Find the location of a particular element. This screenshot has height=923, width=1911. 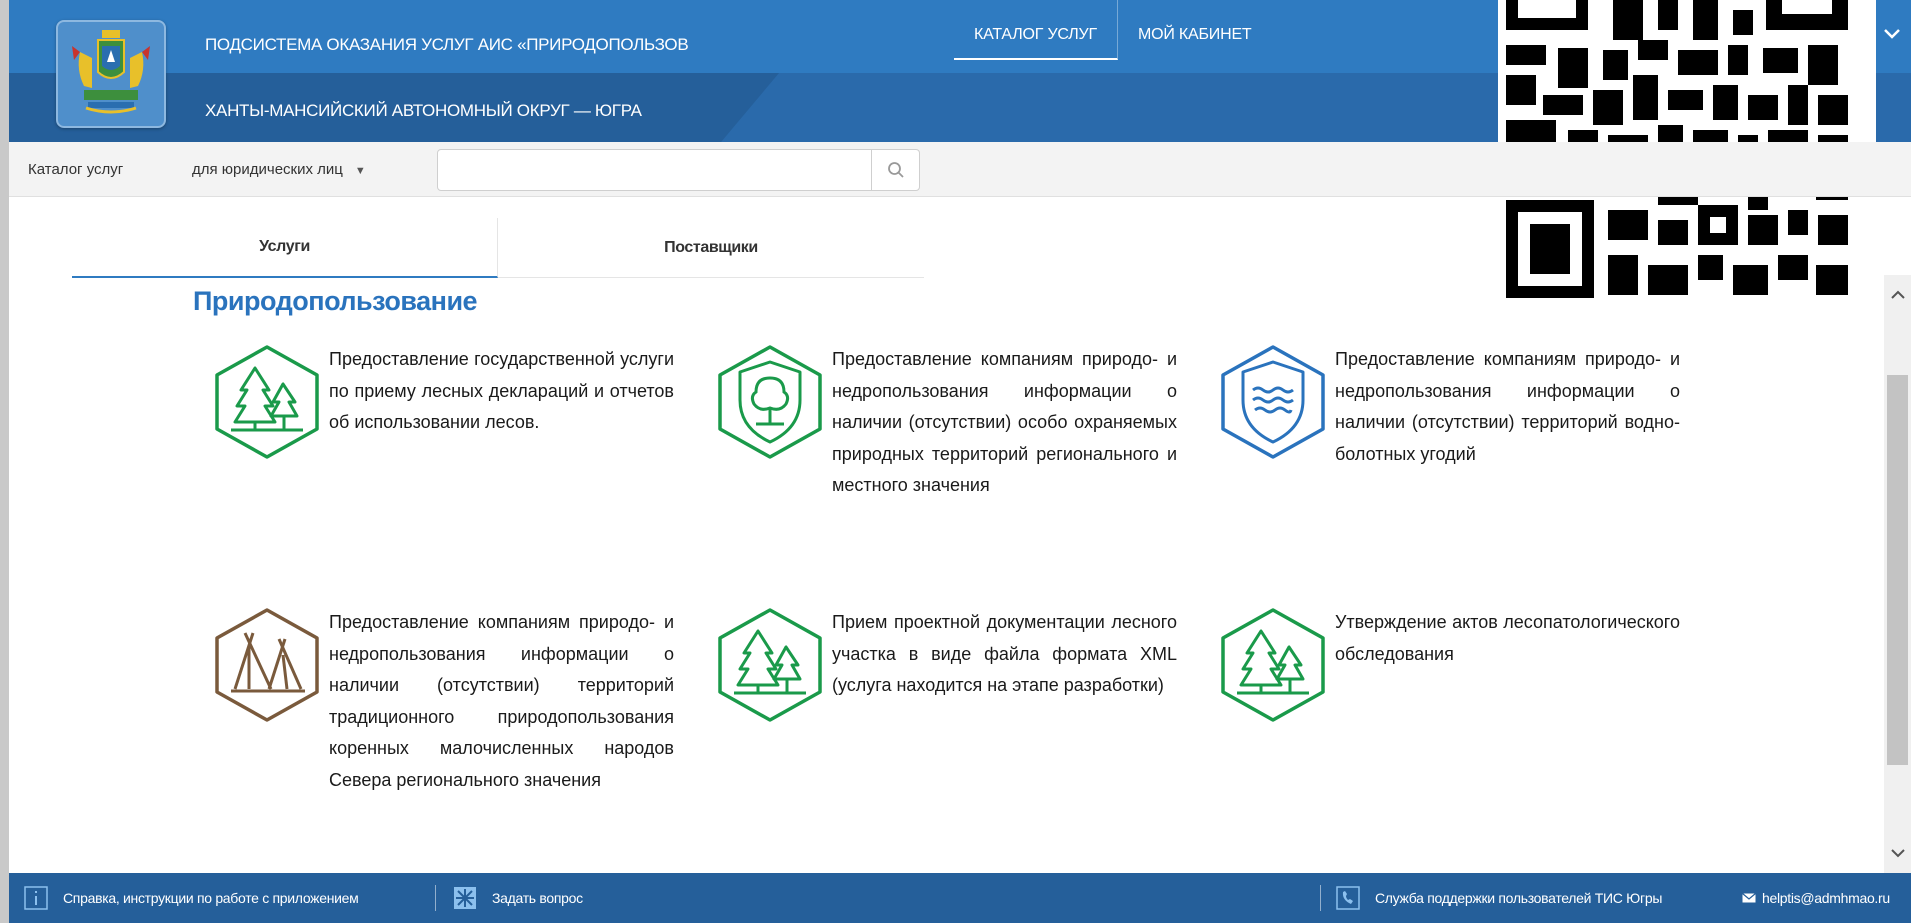

top-navigation: КАТАЛОГ УСЛУГ МОЙ КАБИНЕТ is located at coordinates (1113, 30).